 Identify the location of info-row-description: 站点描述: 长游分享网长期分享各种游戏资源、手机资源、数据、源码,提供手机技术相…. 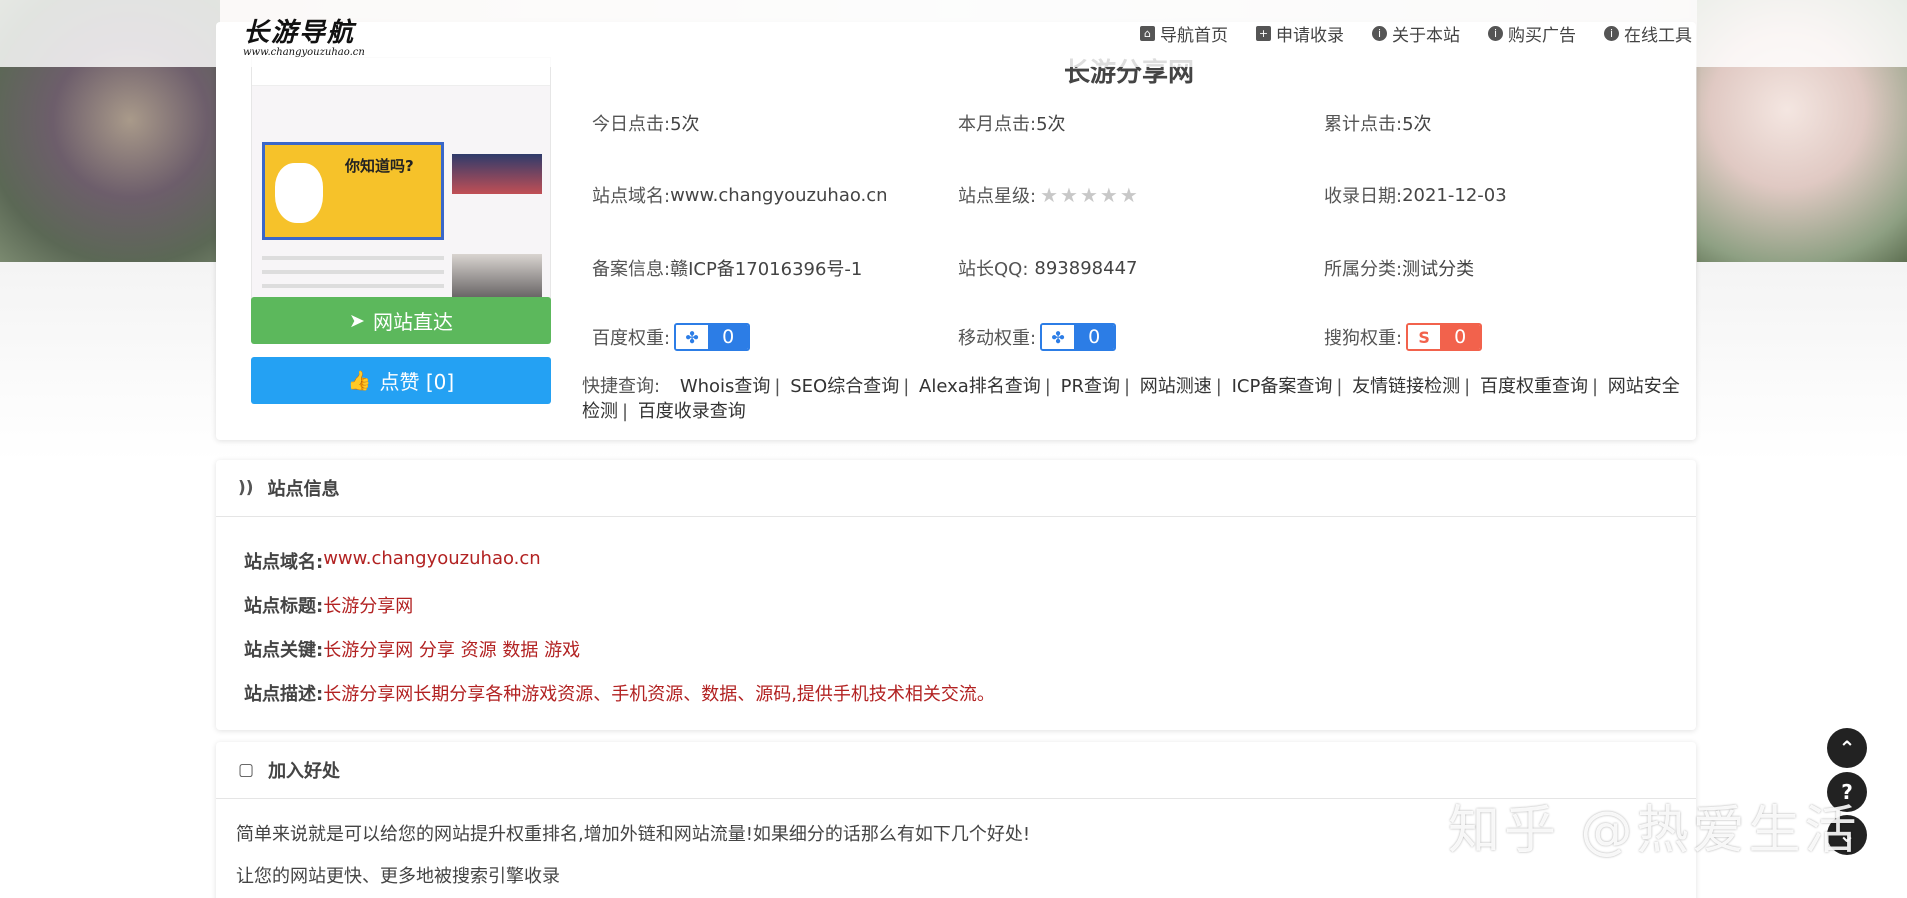
(619, 693).